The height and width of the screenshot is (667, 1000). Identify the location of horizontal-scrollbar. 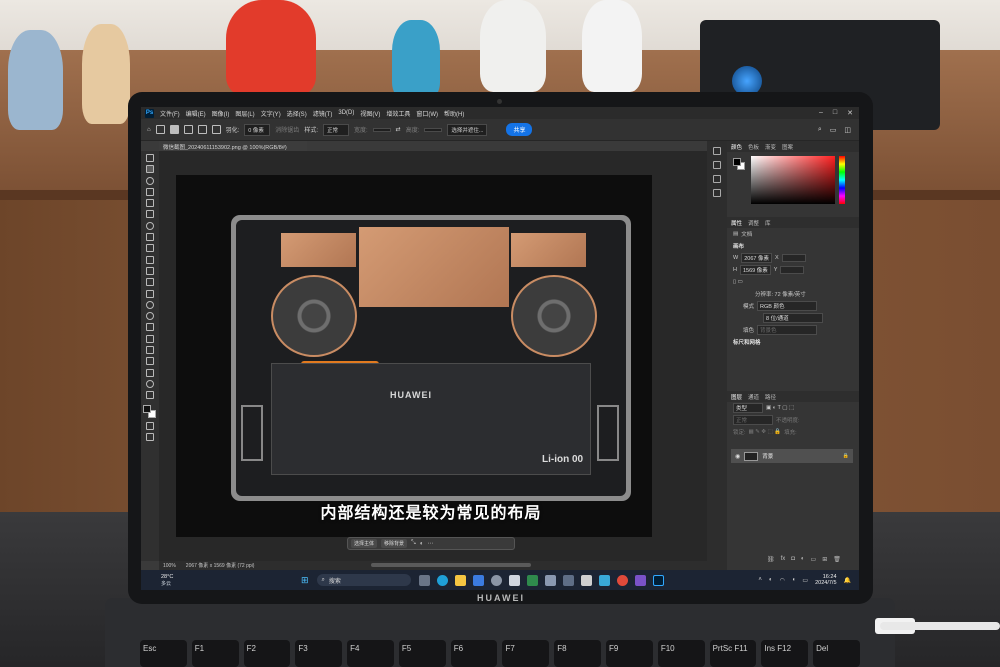
(451, 565).